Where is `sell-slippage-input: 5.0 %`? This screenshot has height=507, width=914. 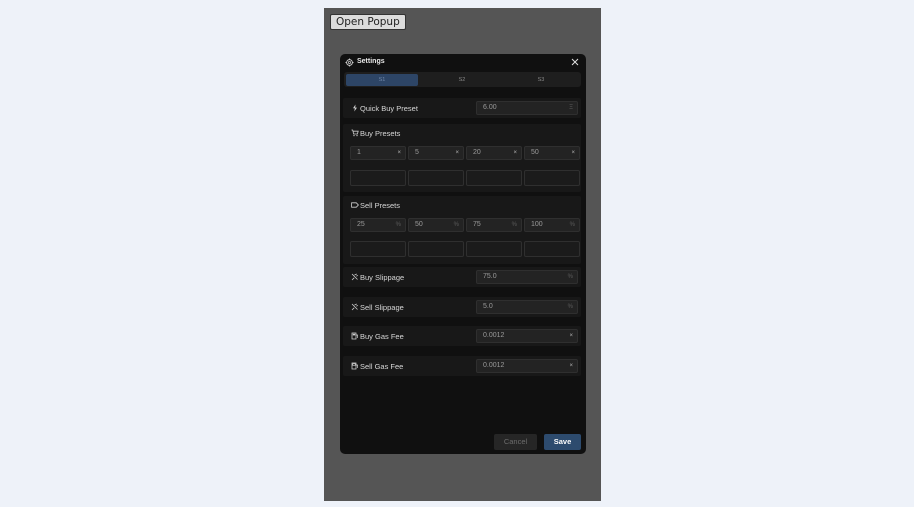 sell-slippage-input: 5.0 % is located at coordinates (527, 307).